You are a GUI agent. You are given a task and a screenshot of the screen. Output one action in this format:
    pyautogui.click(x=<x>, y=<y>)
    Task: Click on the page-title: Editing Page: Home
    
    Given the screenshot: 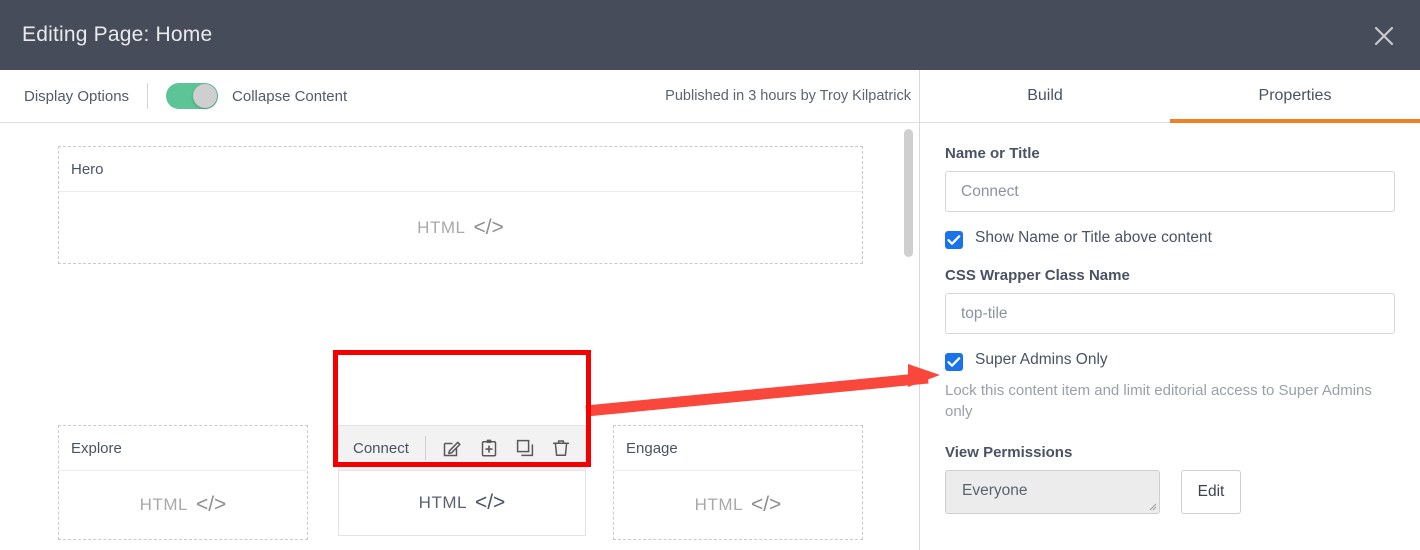 What is the action you would take?
    pyautogui.click(x=117, y=34)
    